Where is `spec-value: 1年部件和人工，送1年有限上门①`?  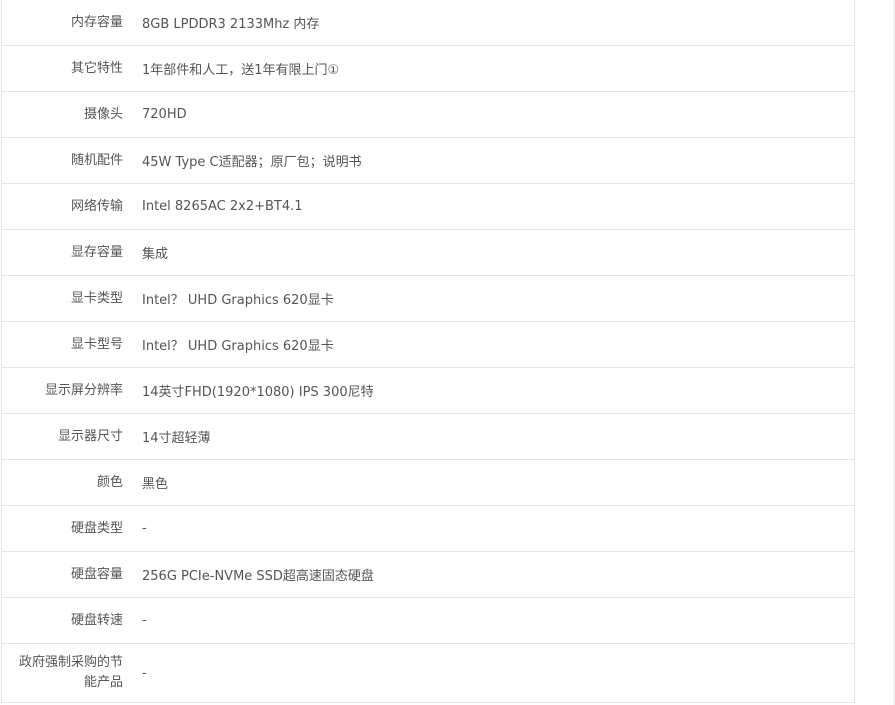
spec-value: 1年部件和人工，送1年有限上门① is located at coordinates (489, 68).